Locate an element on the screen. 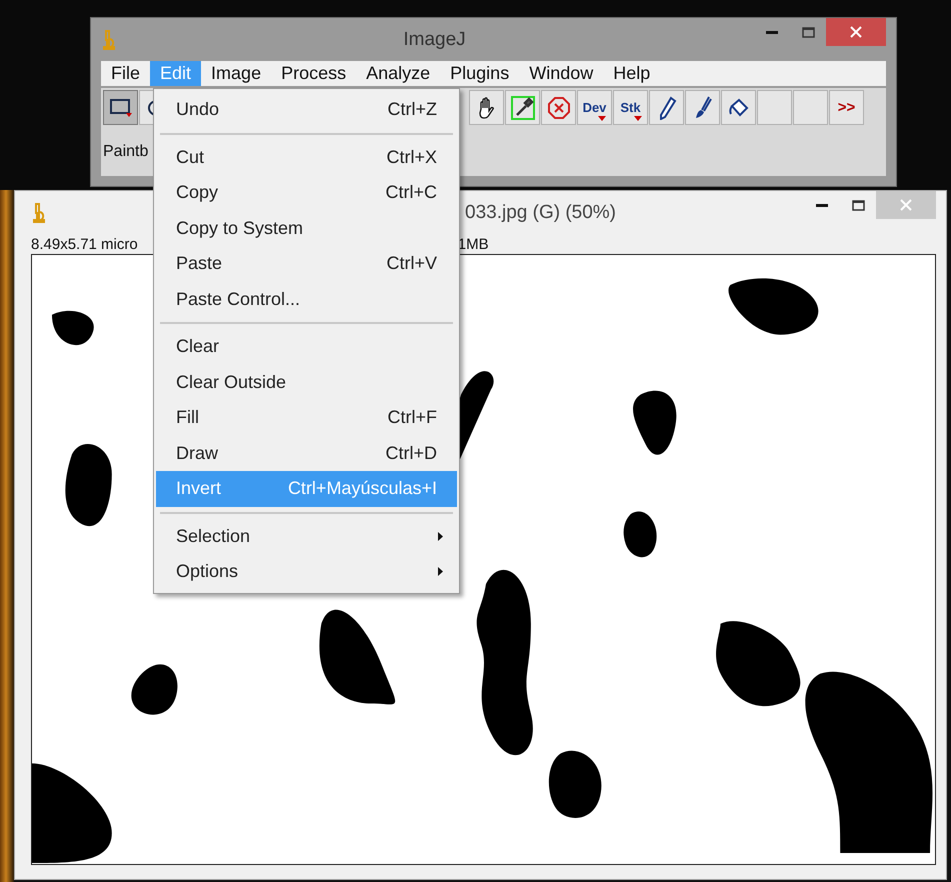 This screenshot has height=882, width=951. entry-label: Invert is located at coordinates (199, 489).